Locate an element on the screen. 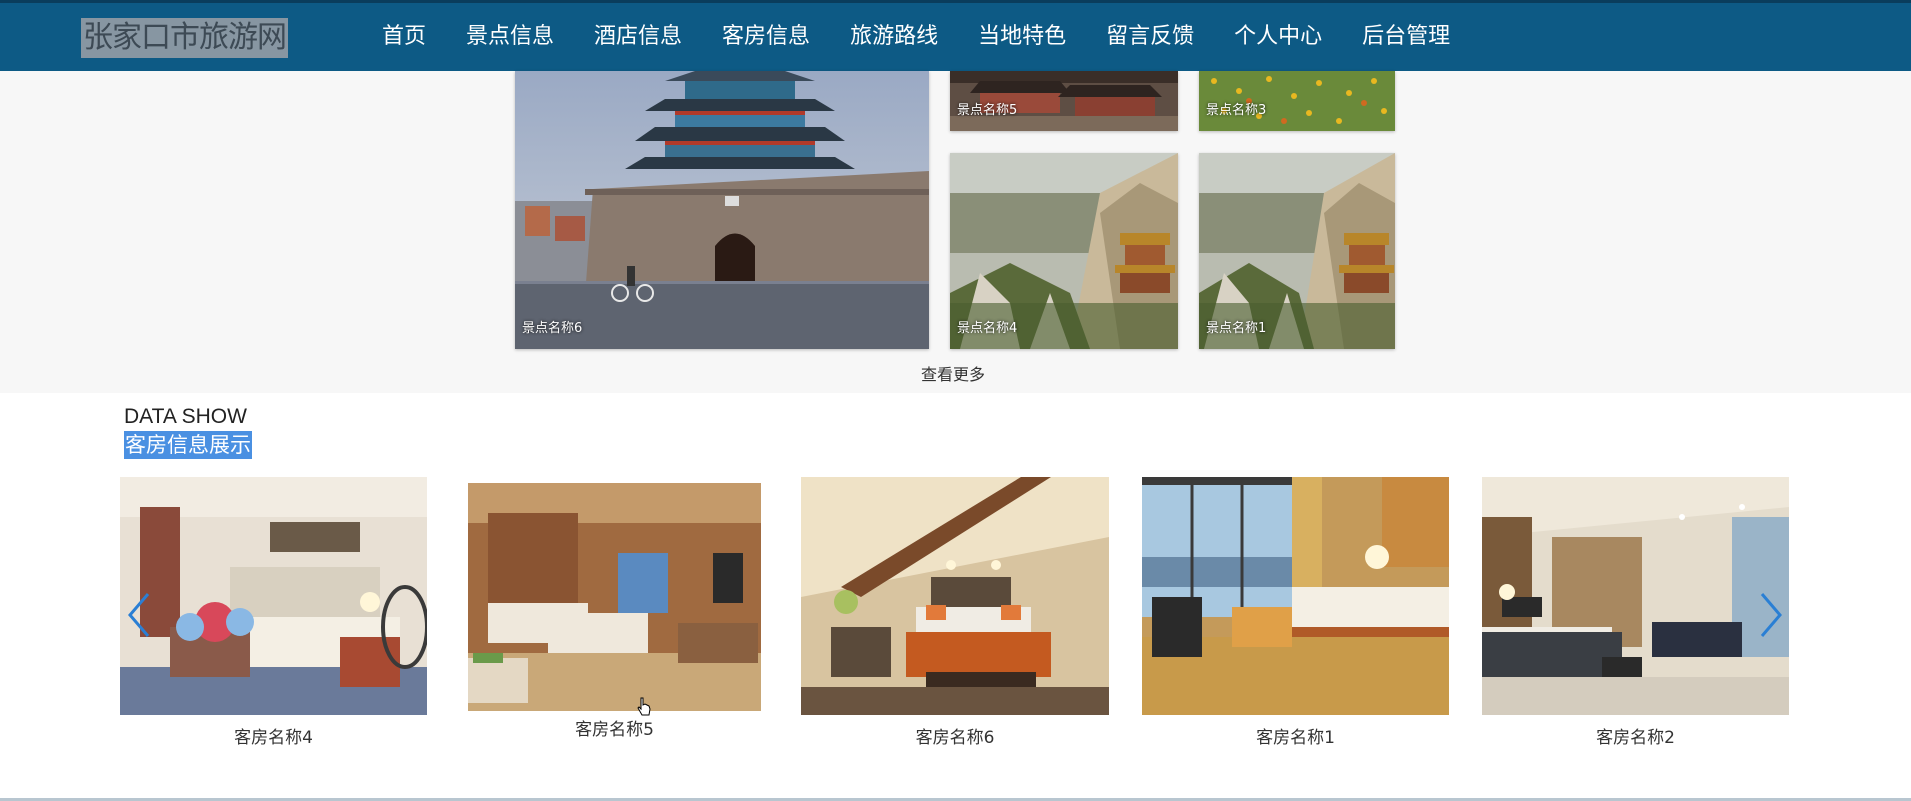  room-card: 客房名称1 is located at coordinates (1295, 612).